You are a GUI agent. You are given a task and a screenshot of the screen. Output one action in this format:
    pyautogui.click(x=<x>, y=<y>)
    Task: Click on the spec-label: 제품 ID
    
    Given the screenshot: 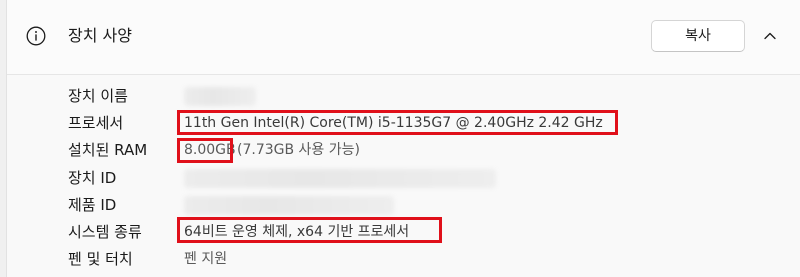 What is the action you would take?
    pyautogui.click(x=92, y=205)
    